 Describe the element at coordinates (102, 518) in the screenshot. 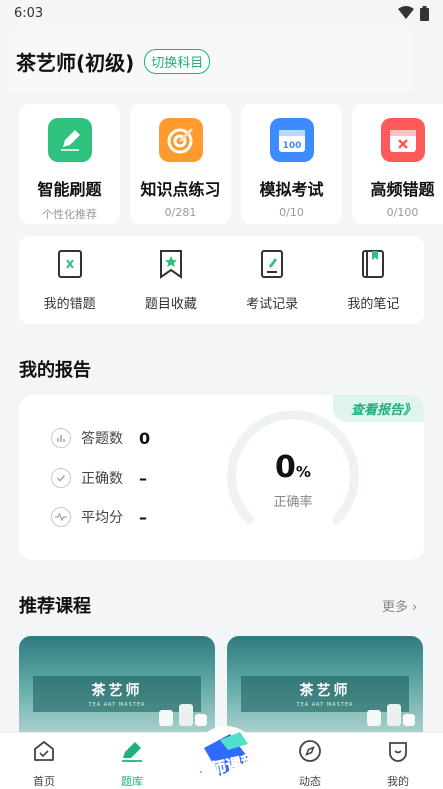

I see `stat-label: 平均分` at that location.